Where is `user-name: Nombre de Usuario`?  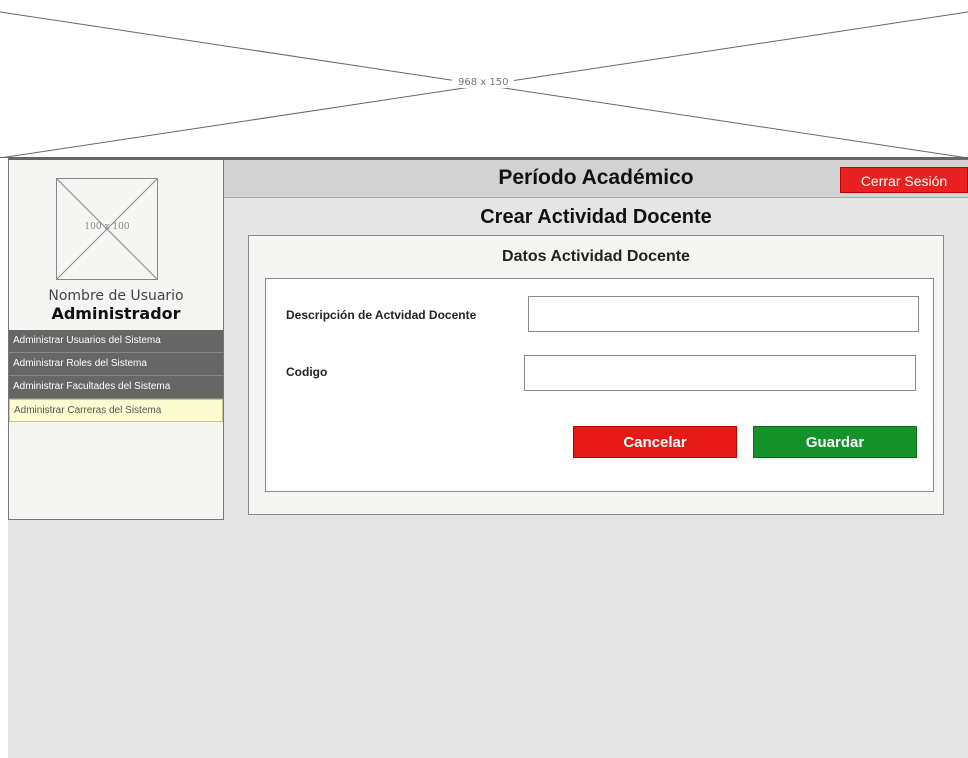 user-name: Nombre de Usuario is located at coordinates (116, 296).